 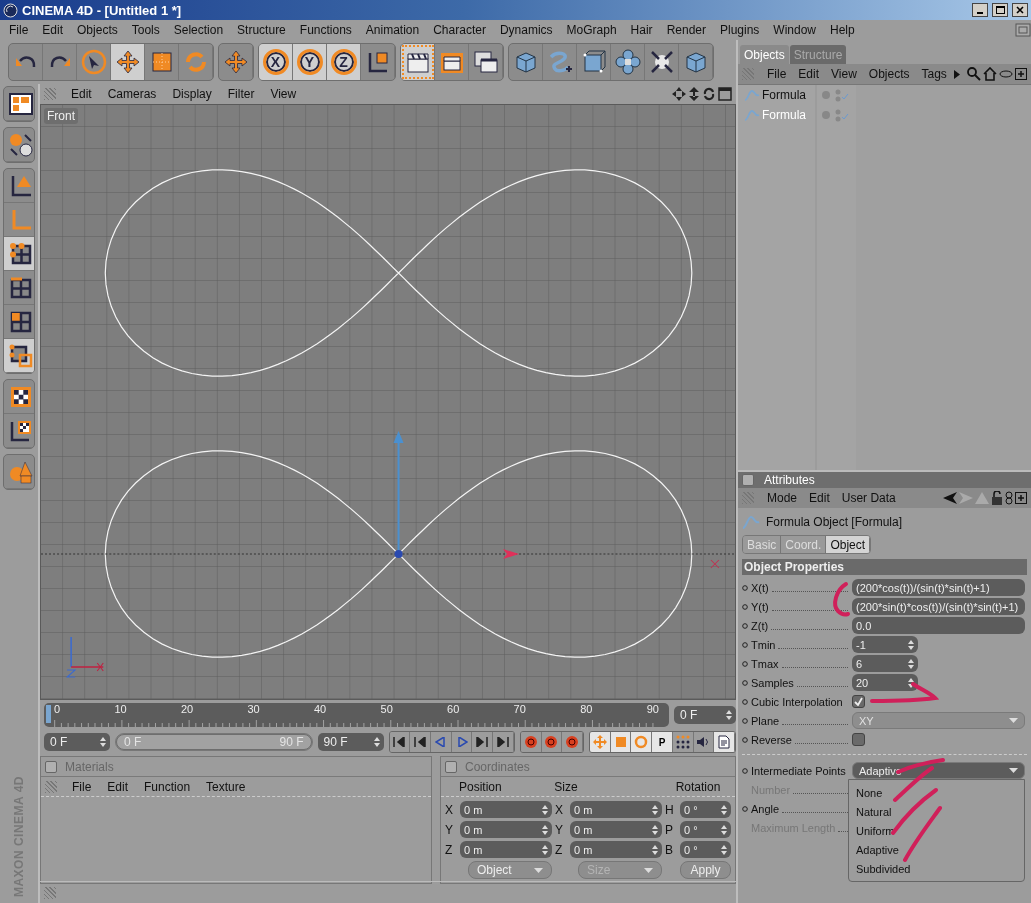 What do you see at coordinates (936, 792) in the screenshot?
I see `menu-option: None` at bounding box center [936, 792].